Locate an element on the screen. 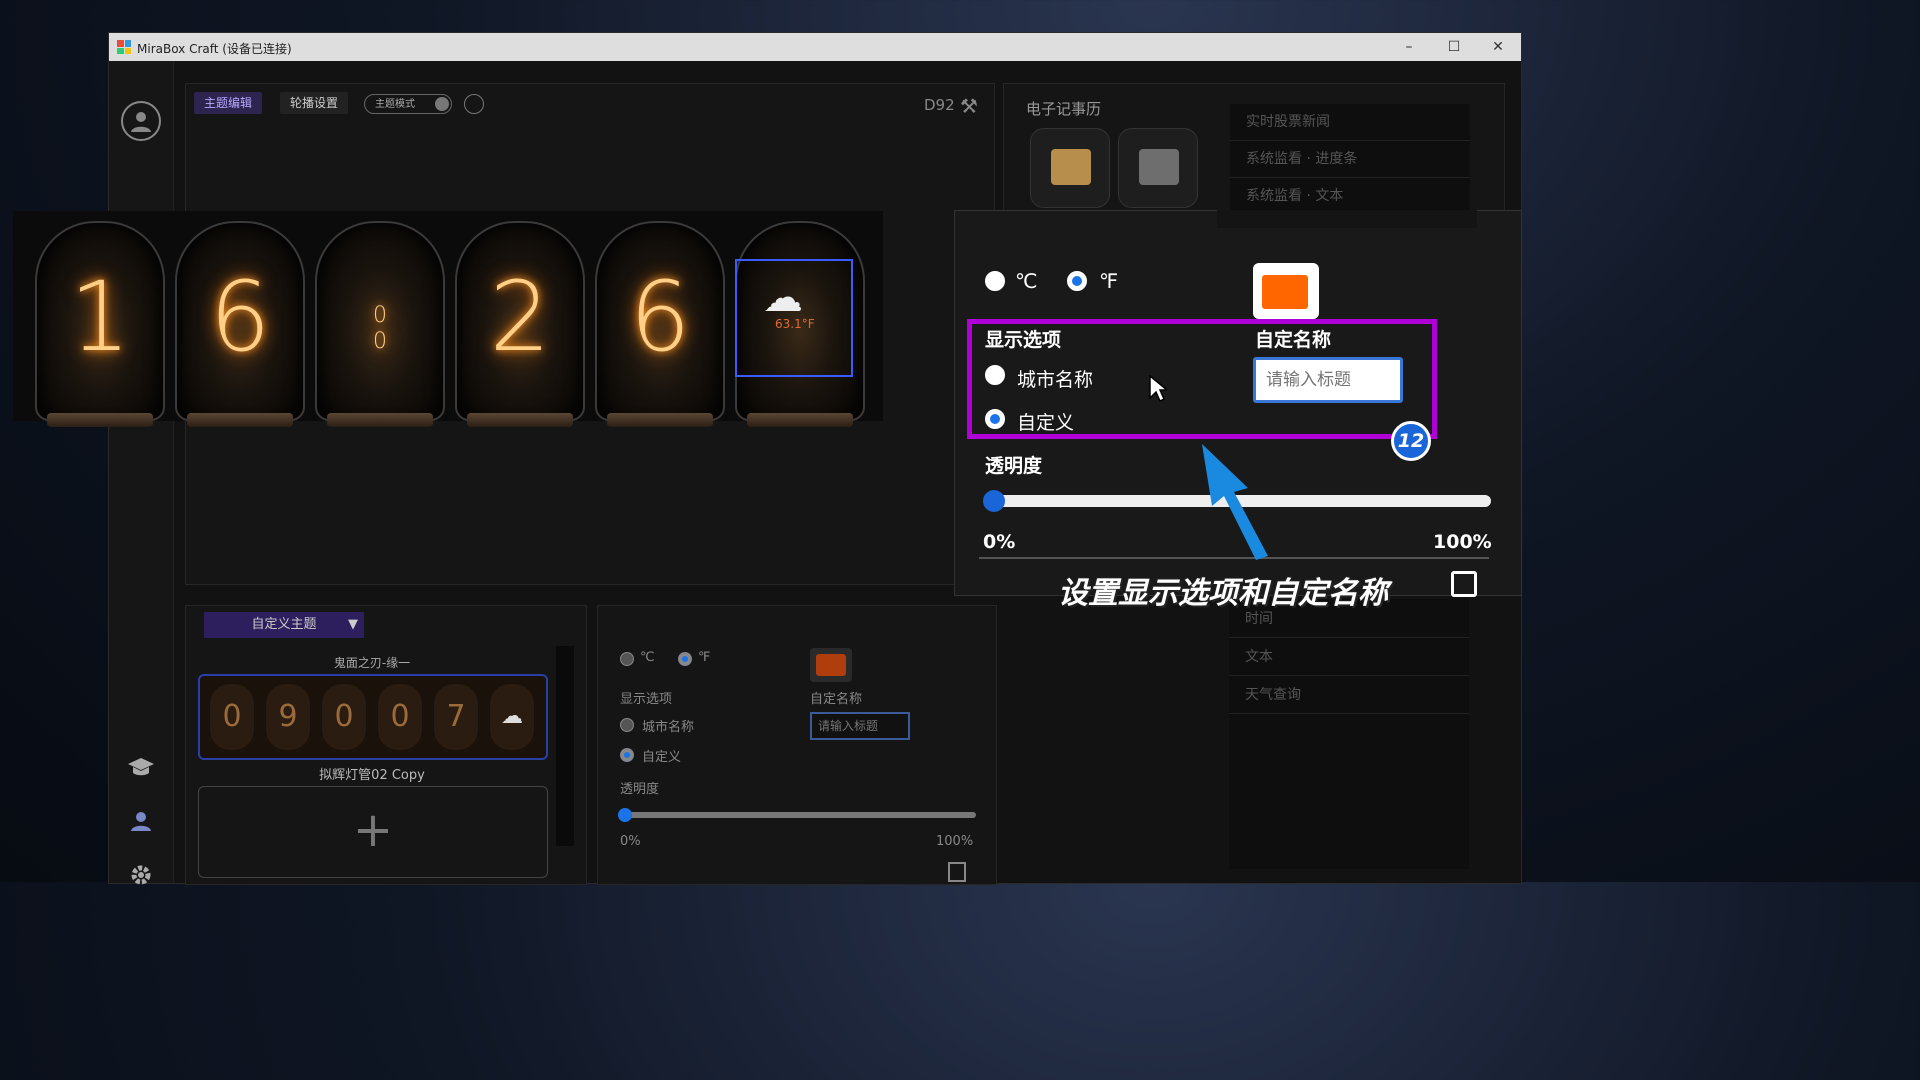  opacity-slider is located at coordinates (797, 815).